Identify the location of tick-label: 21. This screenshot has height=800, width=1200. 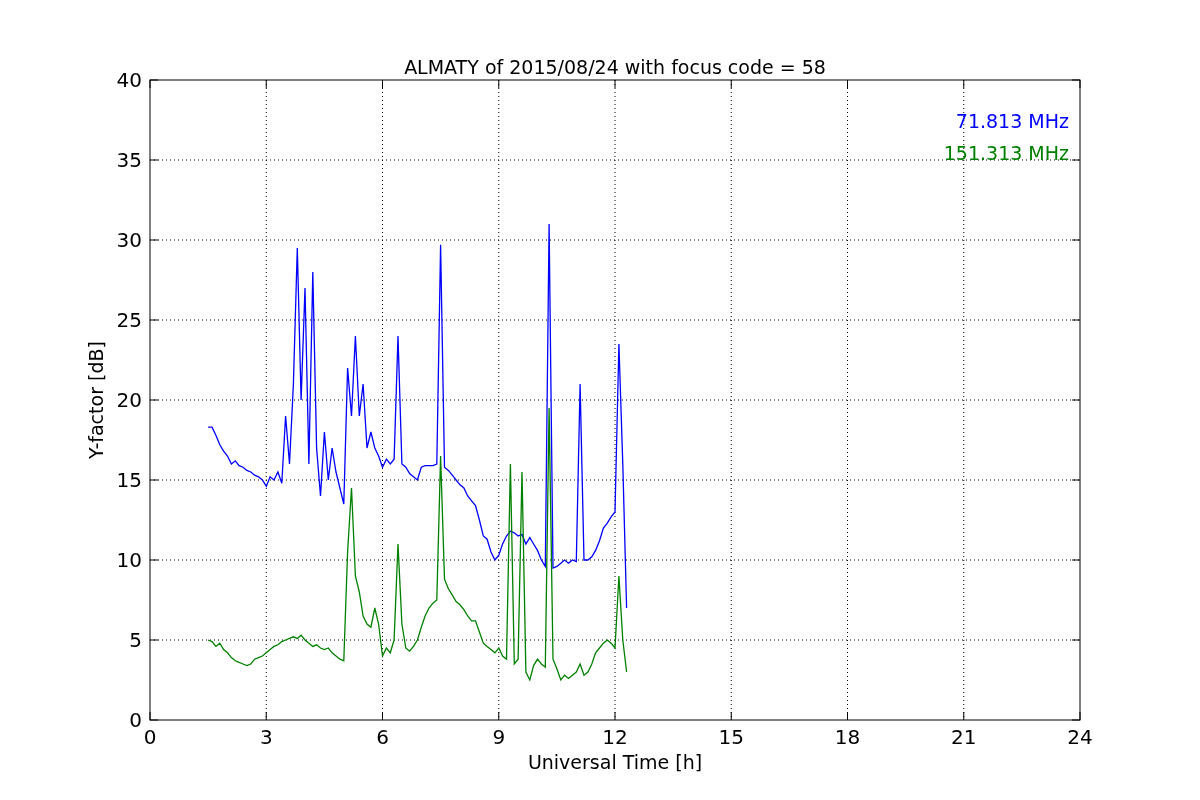
(964, 737).